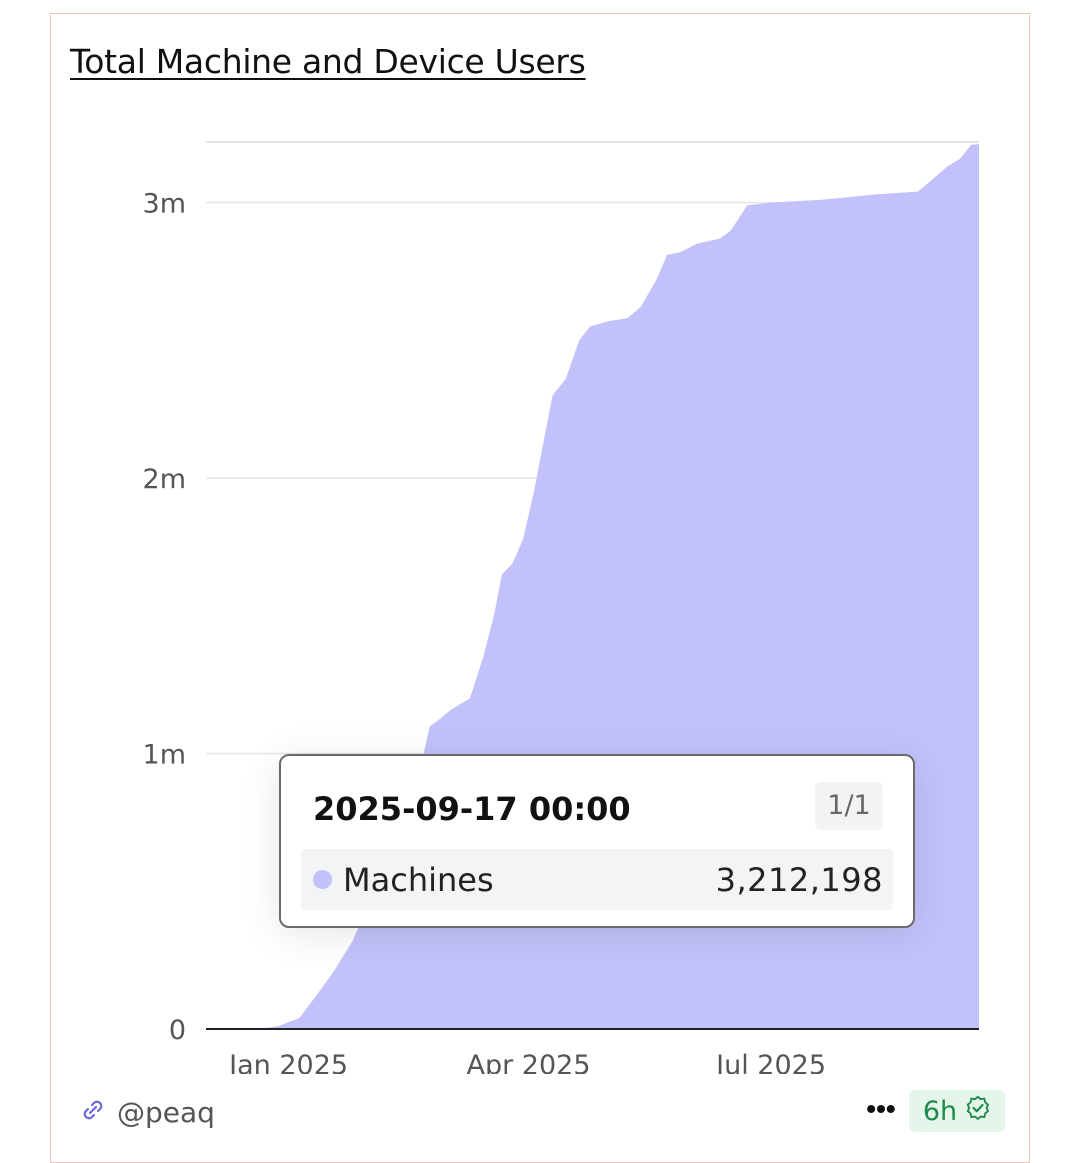 The width and height of the screenshot is (1080, 1163). I want to click on tooltip-series-name: Machines, so click(418, 880).